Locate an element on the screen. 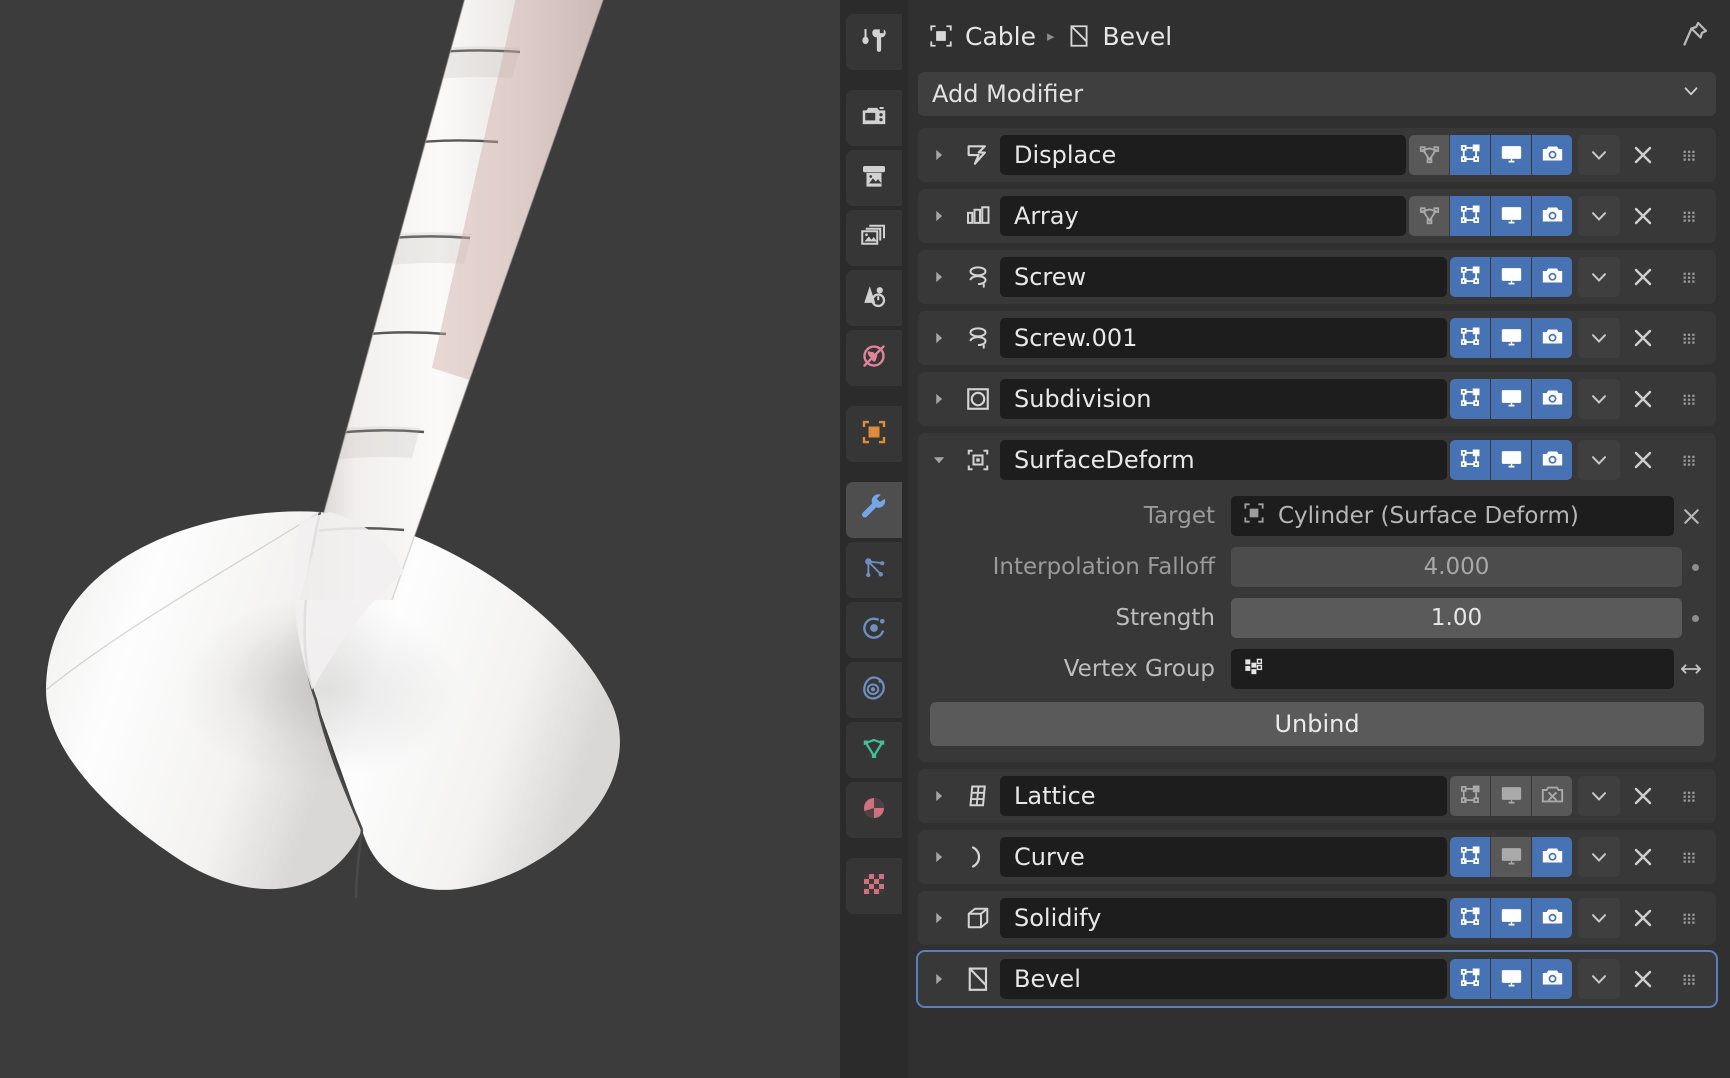 This screenshot has height=1078, width=1730. modifier-curve: Curve is located at coordinates (1317, 857).